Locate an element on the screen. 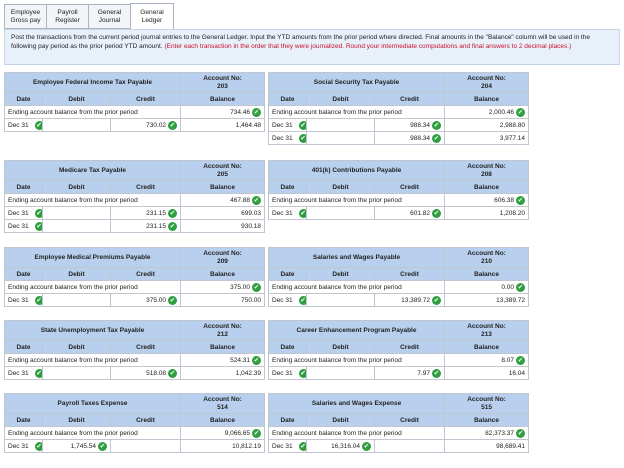 The image size is (624, 468). prior-balance-cell: 524.31 ✔ is located at coordinates (223, 360).